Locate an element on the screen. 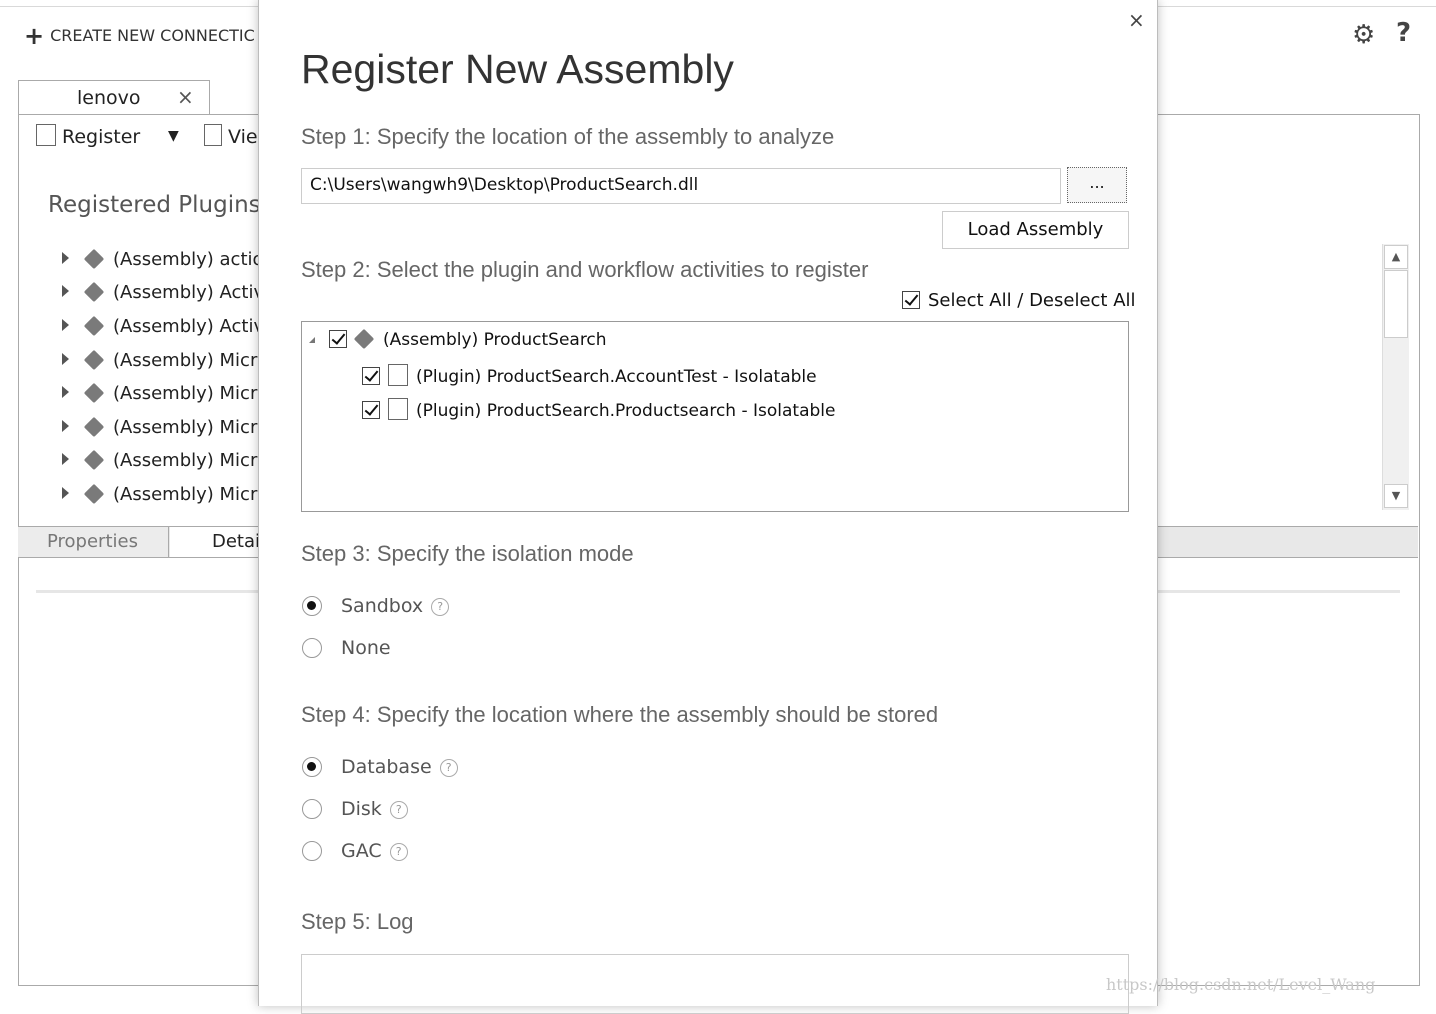 This screenshot has width=1436, height=1014. none-option: None is located at coordinates (366, 648).